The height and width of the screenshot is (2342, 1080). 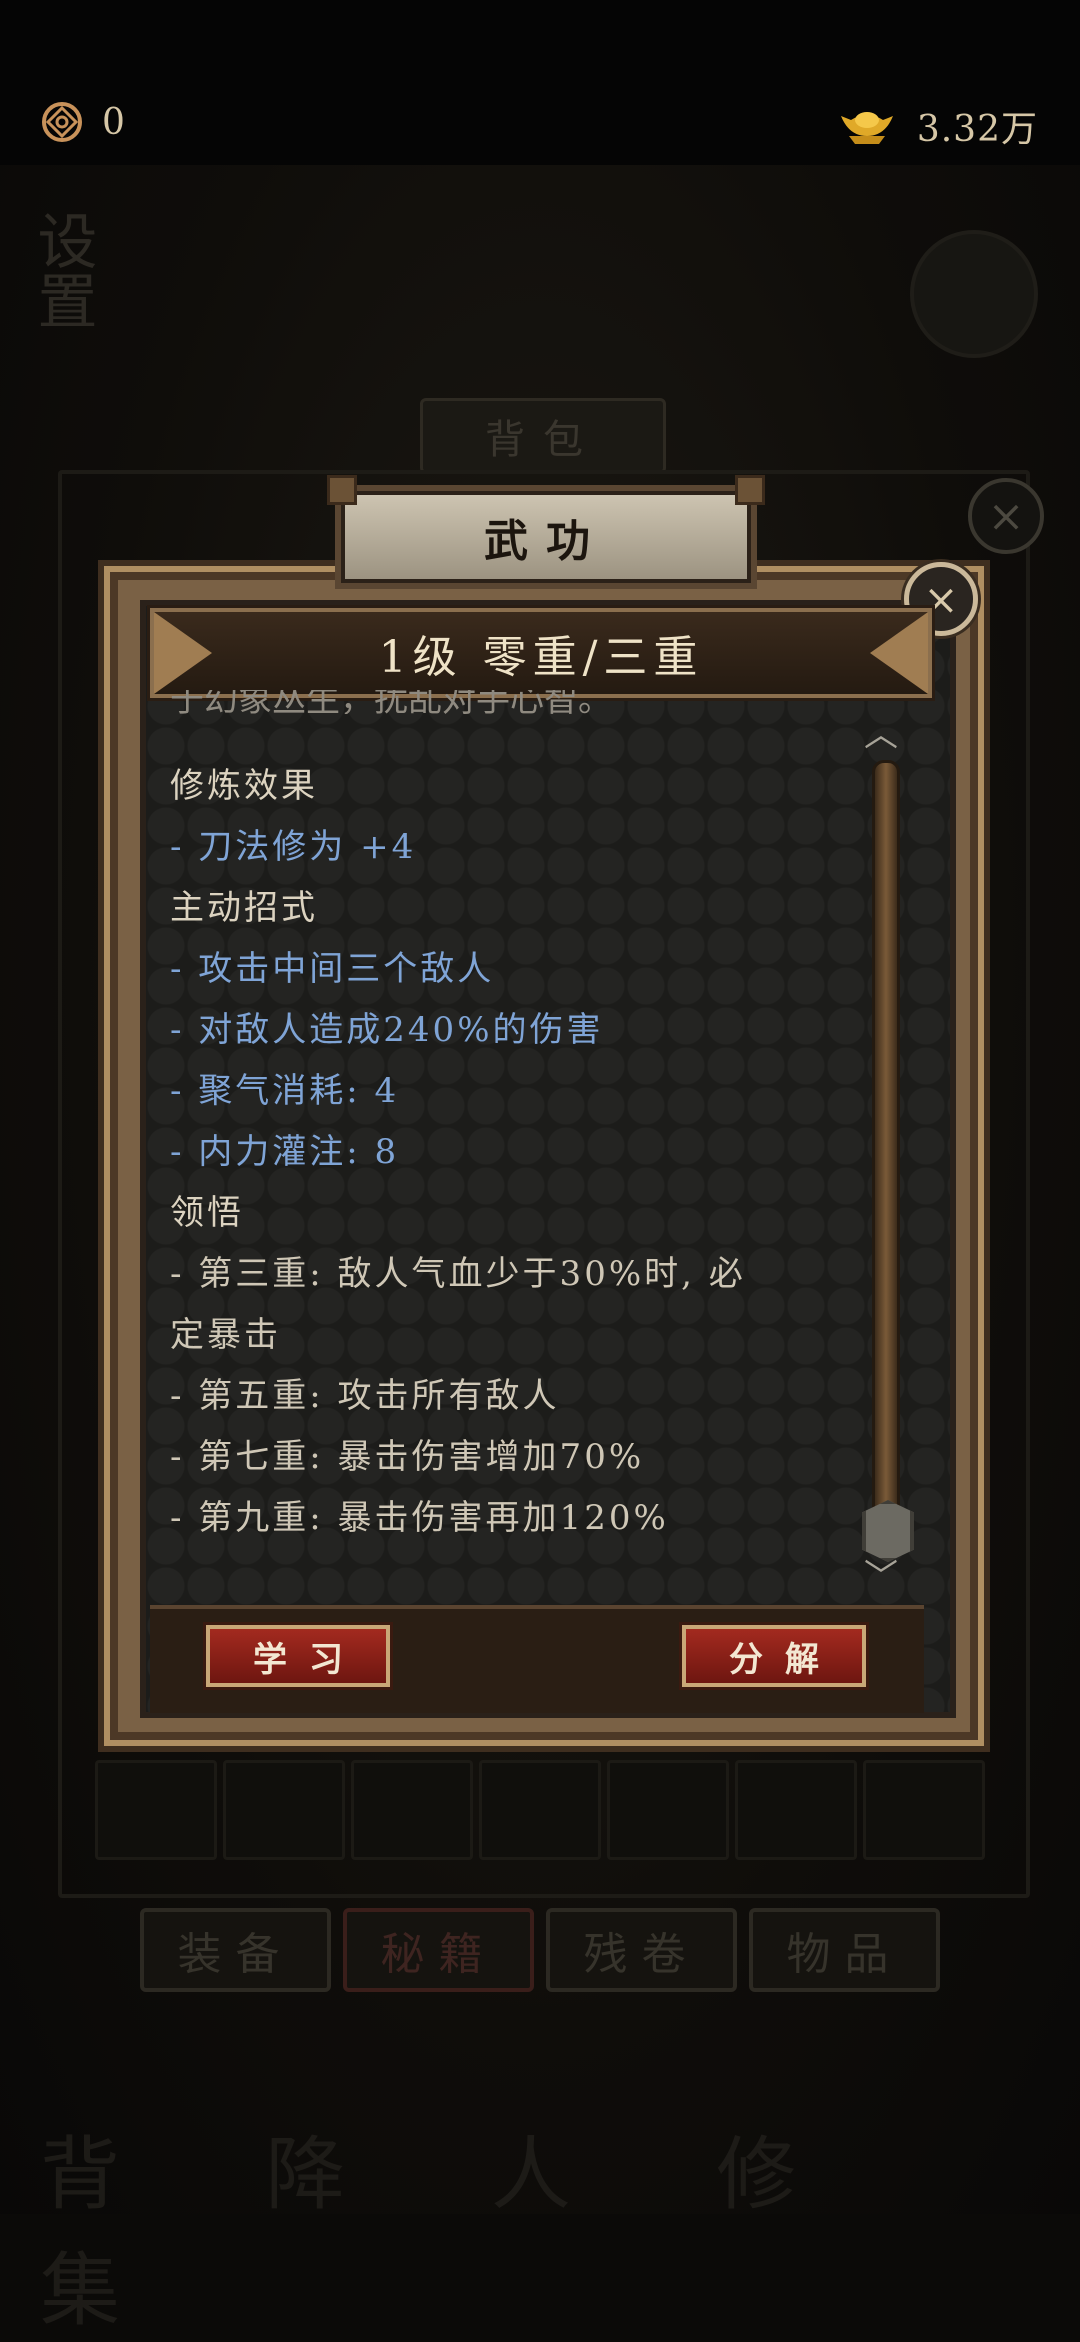 I want to click on coin-value: 0, so click(x=113, y=122).